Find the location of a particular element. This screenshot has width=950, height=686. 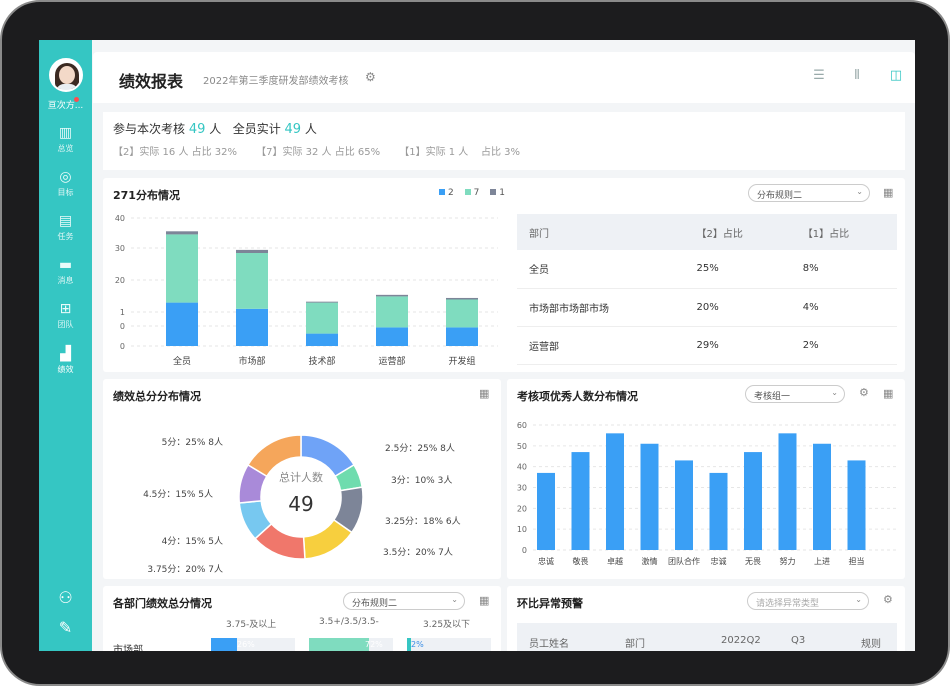

dept-label: 市场部 is located at coordinates (128, 648).